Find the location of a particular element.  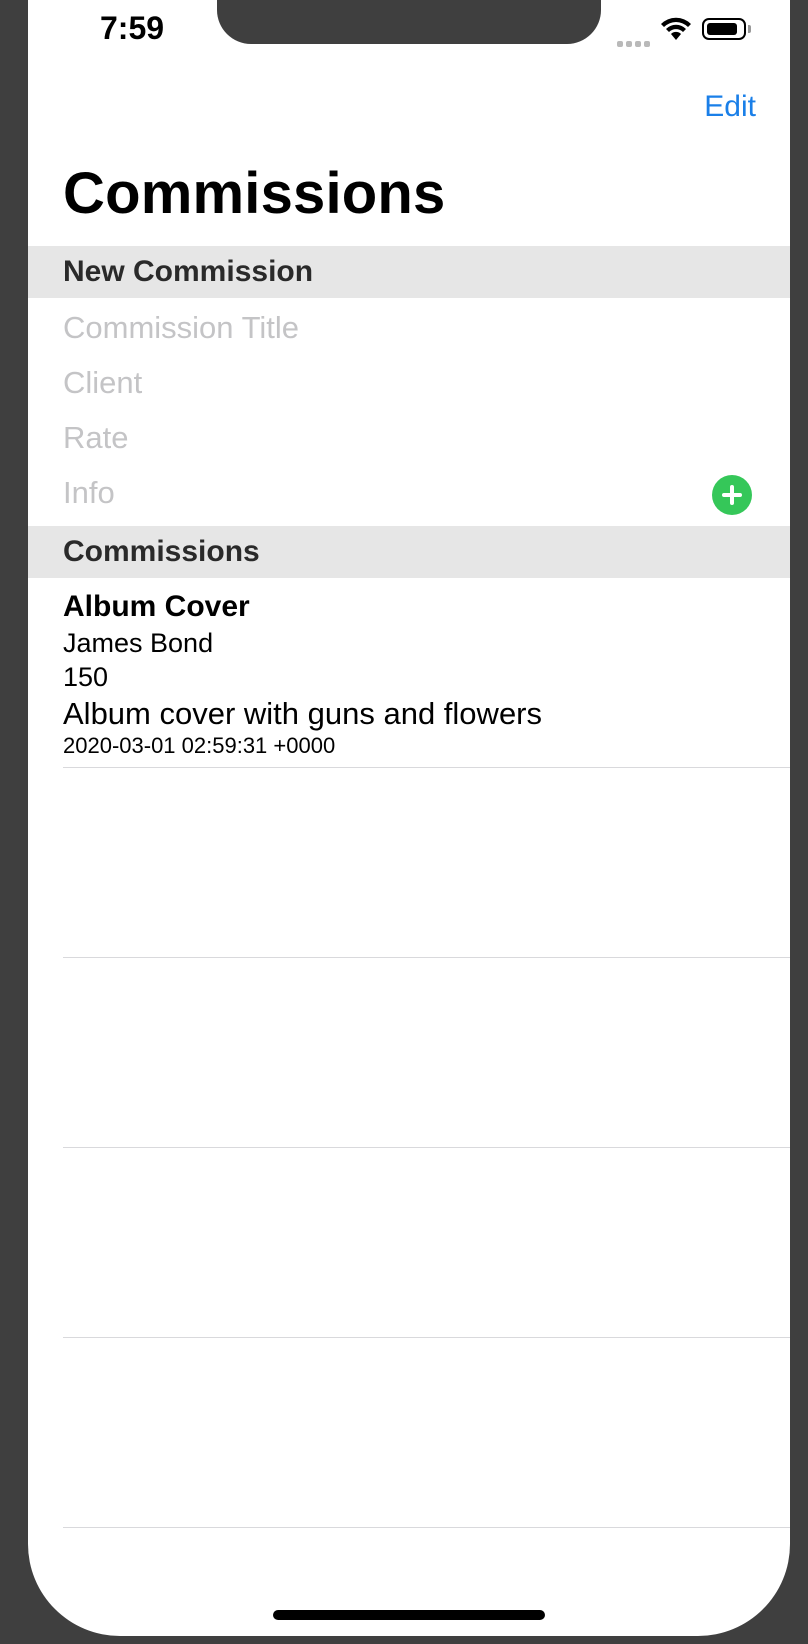

home-indicator is located at coordinates (409, 1615).